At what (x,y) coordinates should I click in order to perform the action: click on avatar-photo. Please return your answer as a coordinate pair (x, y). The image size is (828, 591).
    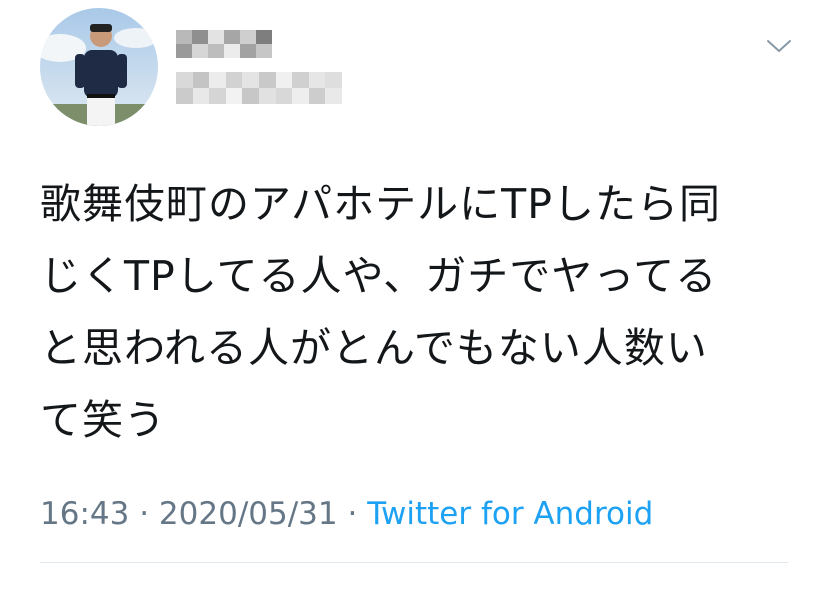
    Looking at the image, I should click on (99, 67).